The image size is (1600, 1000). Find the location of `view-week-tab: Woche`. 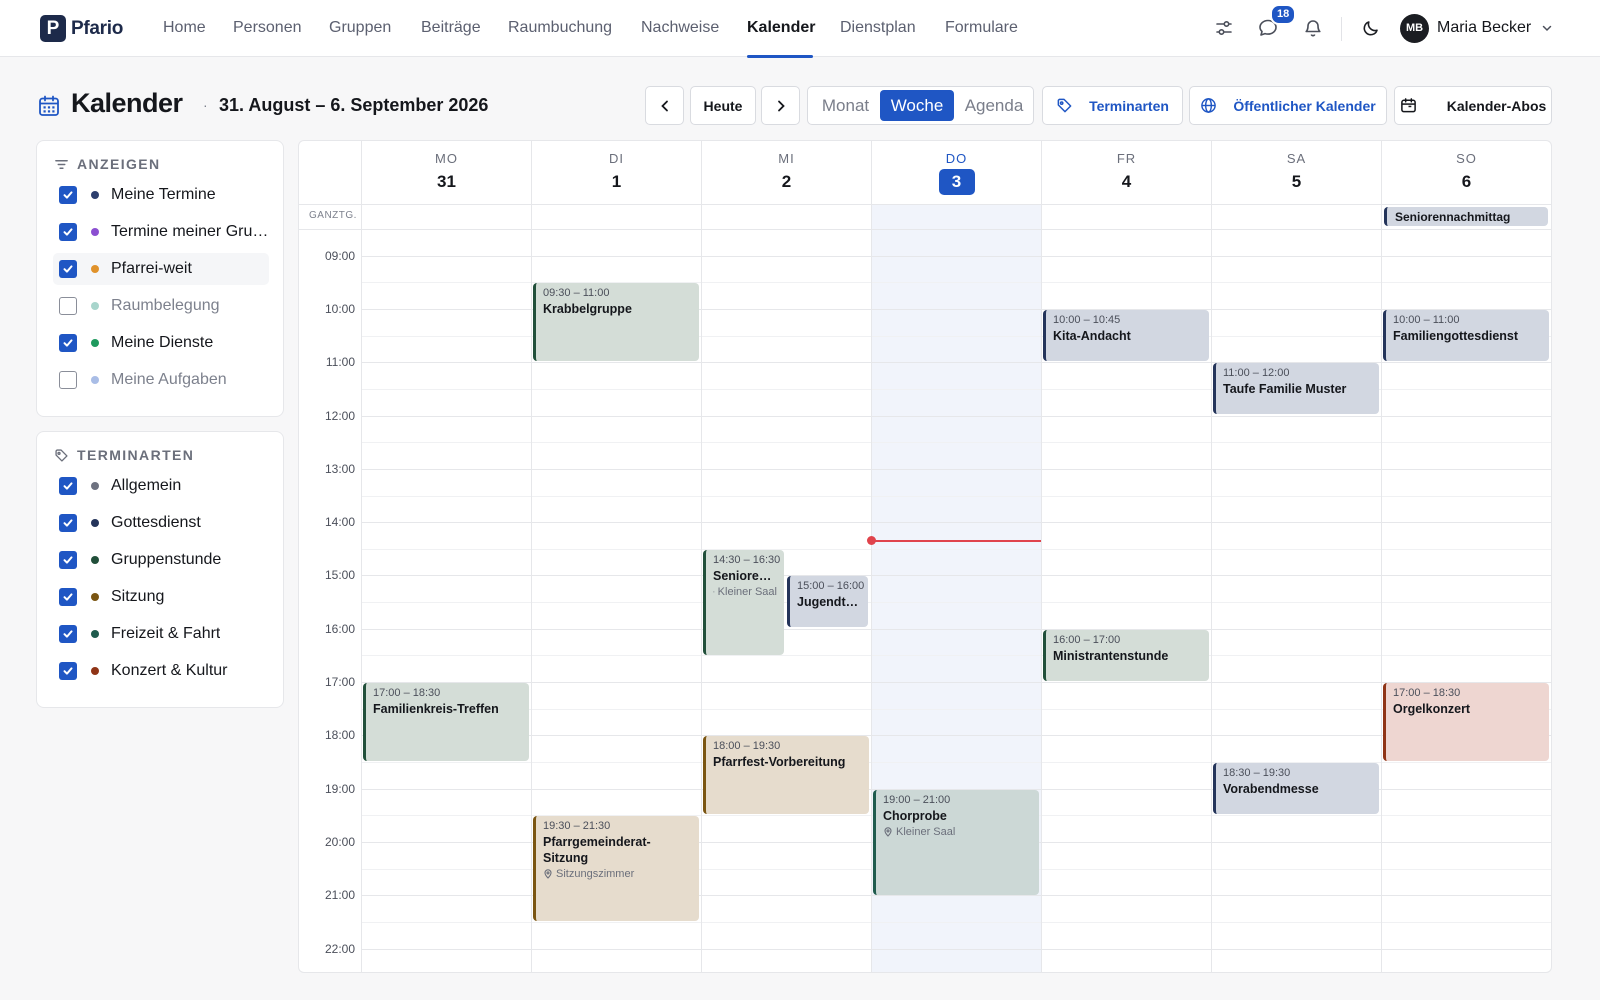

view-week-tab: Woche is located at coordinates (917, 105).